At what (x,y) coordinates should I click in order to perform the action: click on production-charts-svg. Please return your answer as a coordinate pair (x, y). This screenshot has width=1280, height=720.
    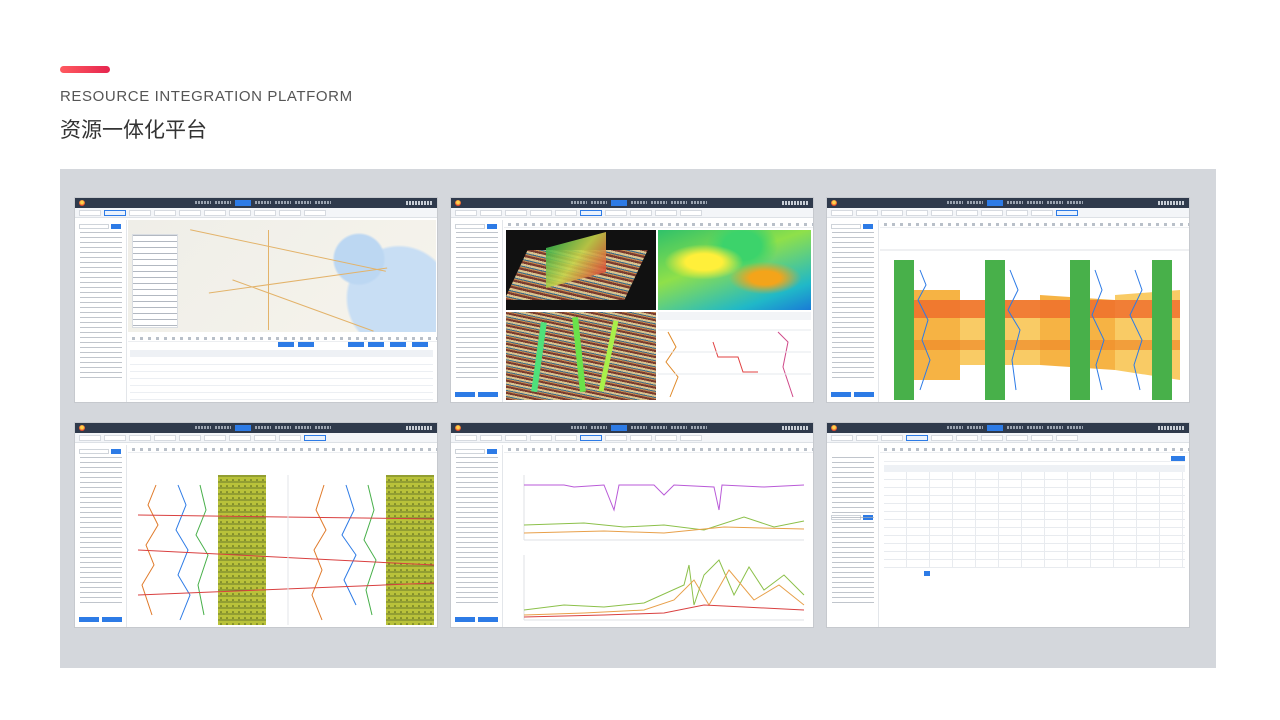
    Looking at the image, I should click on (664, 548).